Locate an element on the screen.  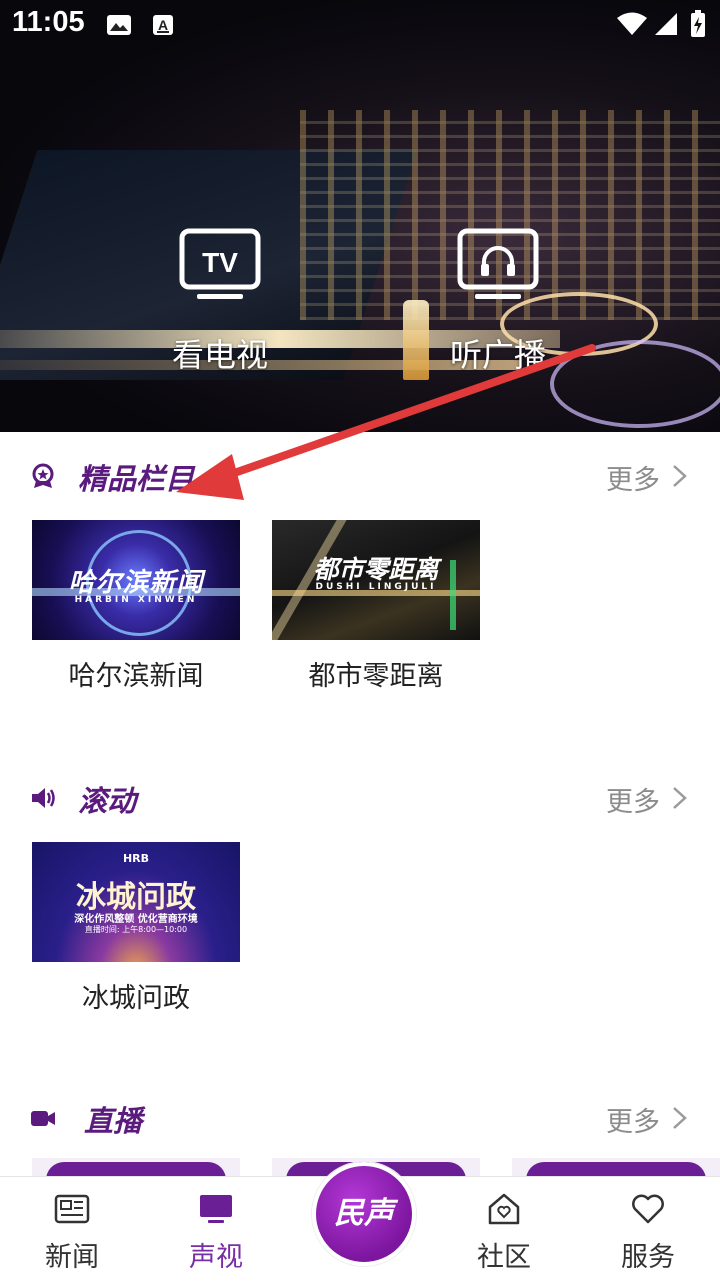
tv-icon: TV is located at coordinates (220, 263).